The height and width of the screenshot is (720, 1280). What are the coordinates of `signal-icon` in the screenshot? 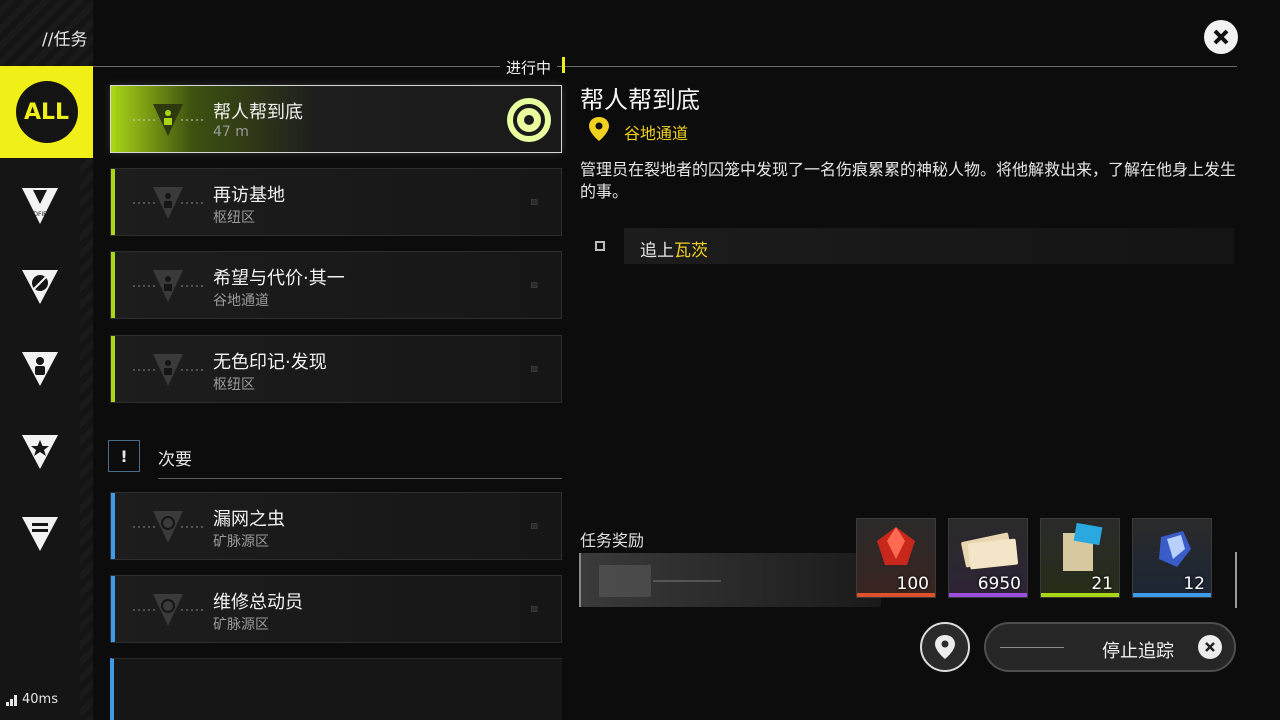 It's located at (11, 700).